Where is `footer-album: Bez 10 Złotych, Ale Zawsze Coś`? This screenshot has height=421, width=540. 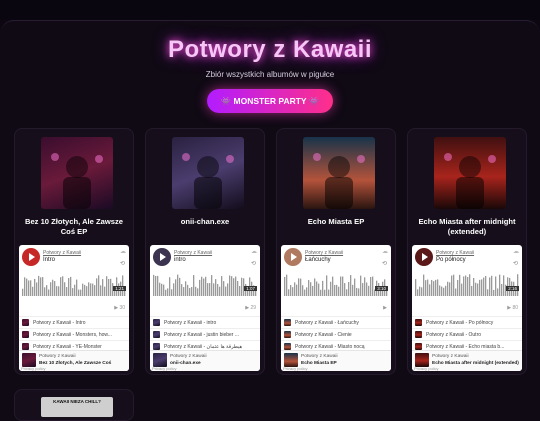
footer-album: Bez 10 Złotych, Ale Zawsze Coś is located at coordinates (75, 363).